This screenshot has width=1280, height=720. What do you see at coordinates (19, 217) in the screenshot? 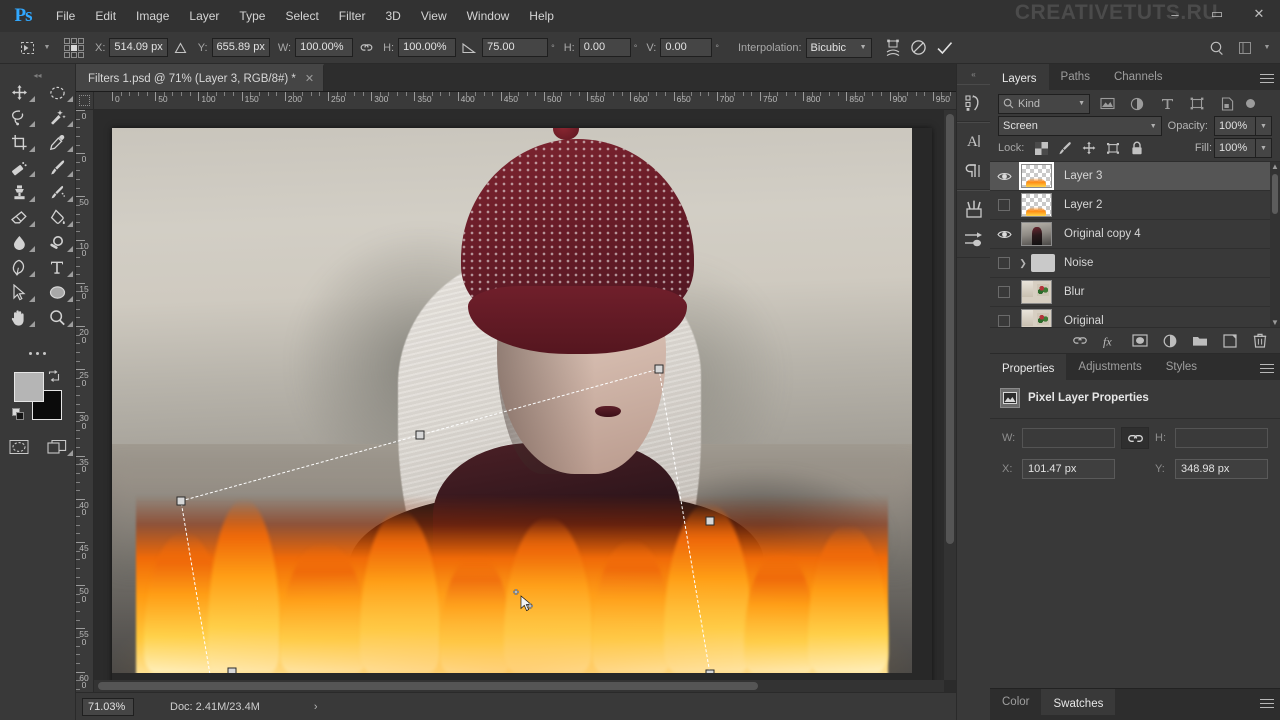
I see `tool-eraser-tool` at bounding box center [19, 217].